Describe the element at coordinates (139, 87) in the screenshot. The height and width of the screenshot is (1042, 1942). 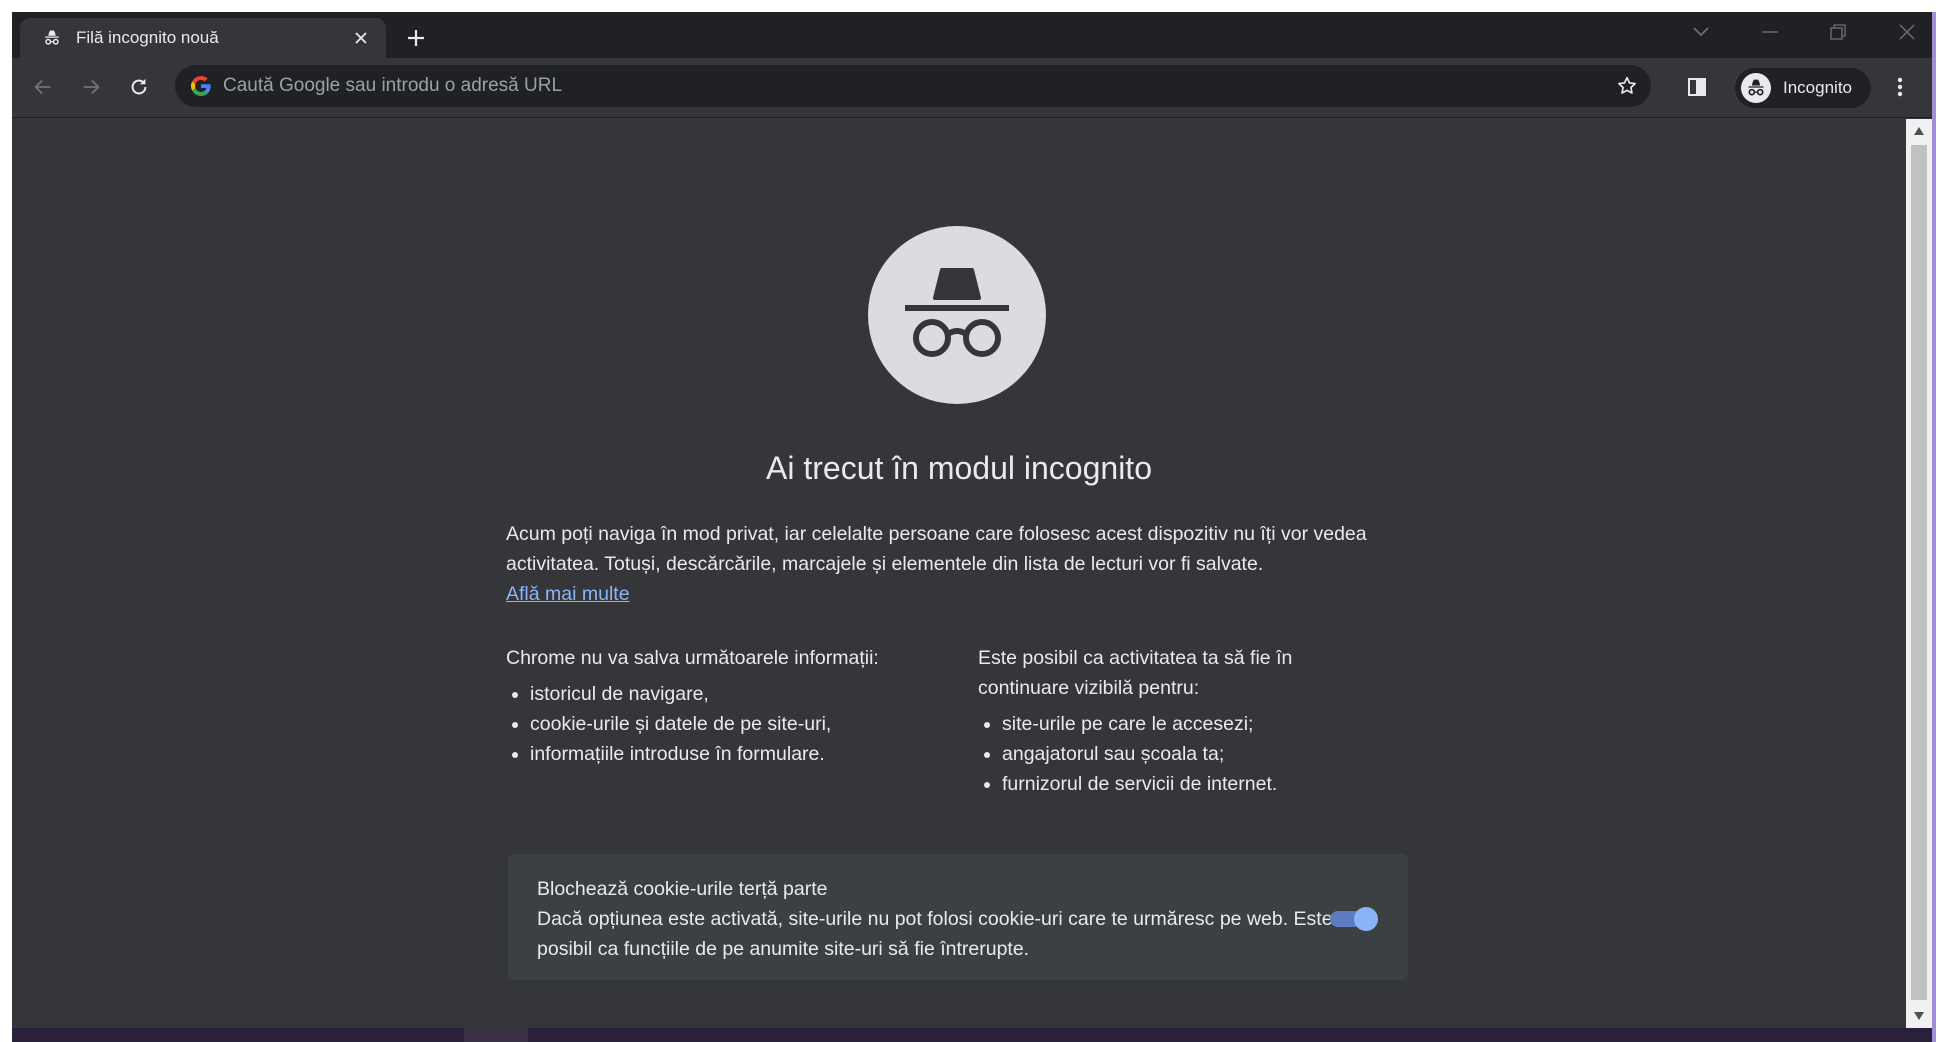
I see `reload-button` at that location.